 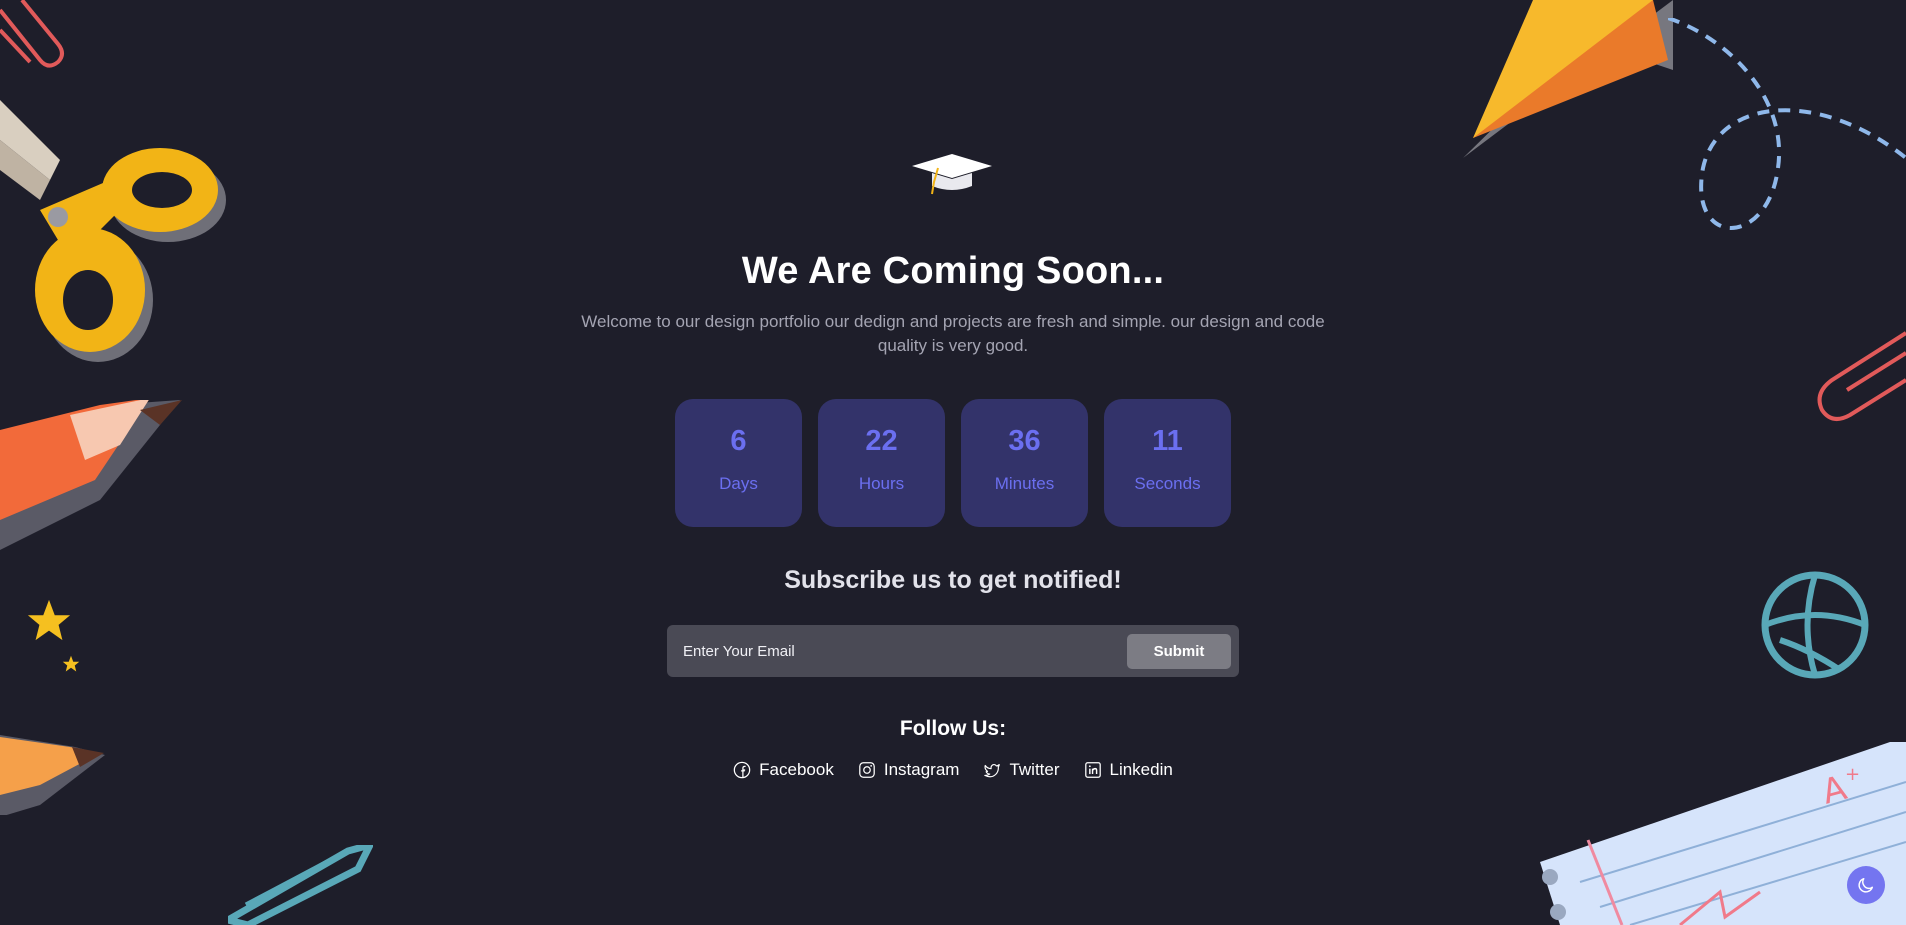 I want to click on social-link-label: Twitter, so click(x=1034, y=769).